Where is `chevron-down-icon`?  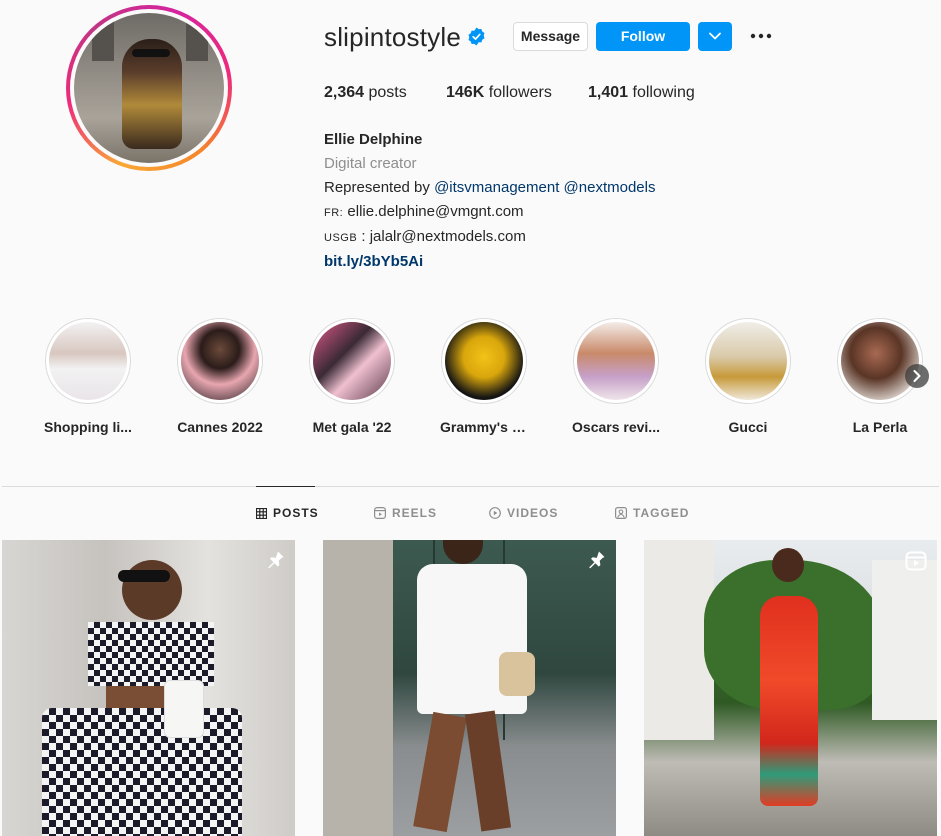
chevron-down-icon is located at coordinates (715, 36).